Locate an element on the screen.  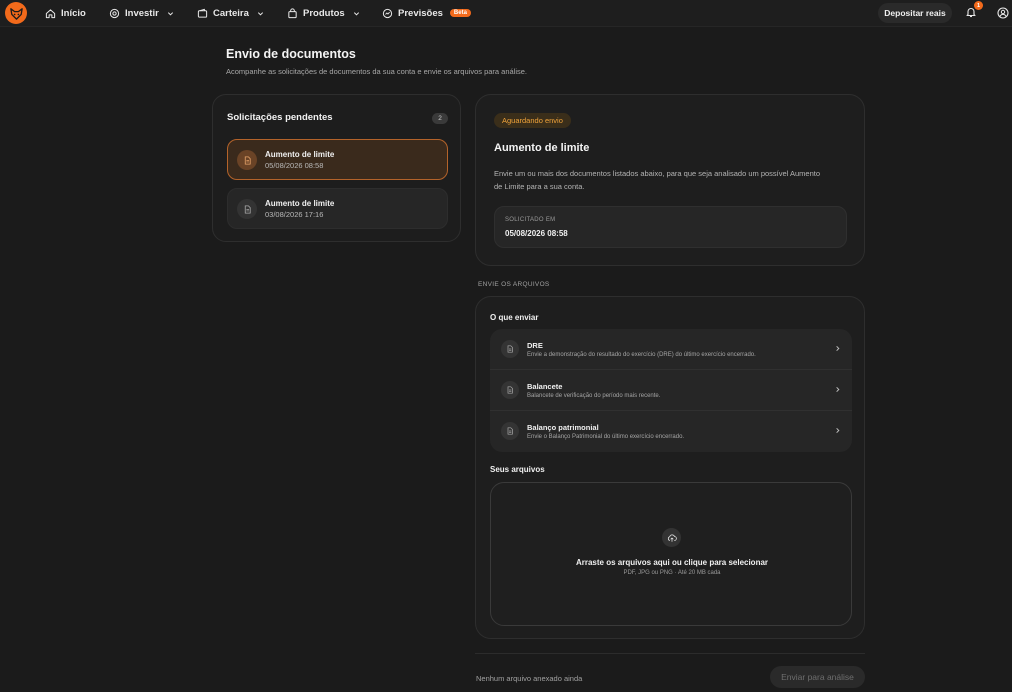
requested-at-box: SOLICITADO EM 05/08/2026 08:58 is located at coordinates (670, 227).